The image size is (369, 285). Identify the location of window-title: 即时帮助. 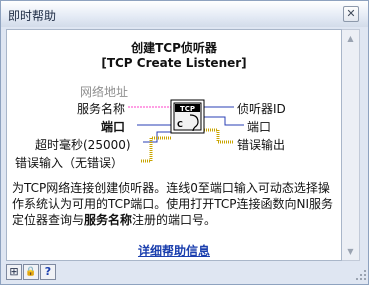
(32, 16).